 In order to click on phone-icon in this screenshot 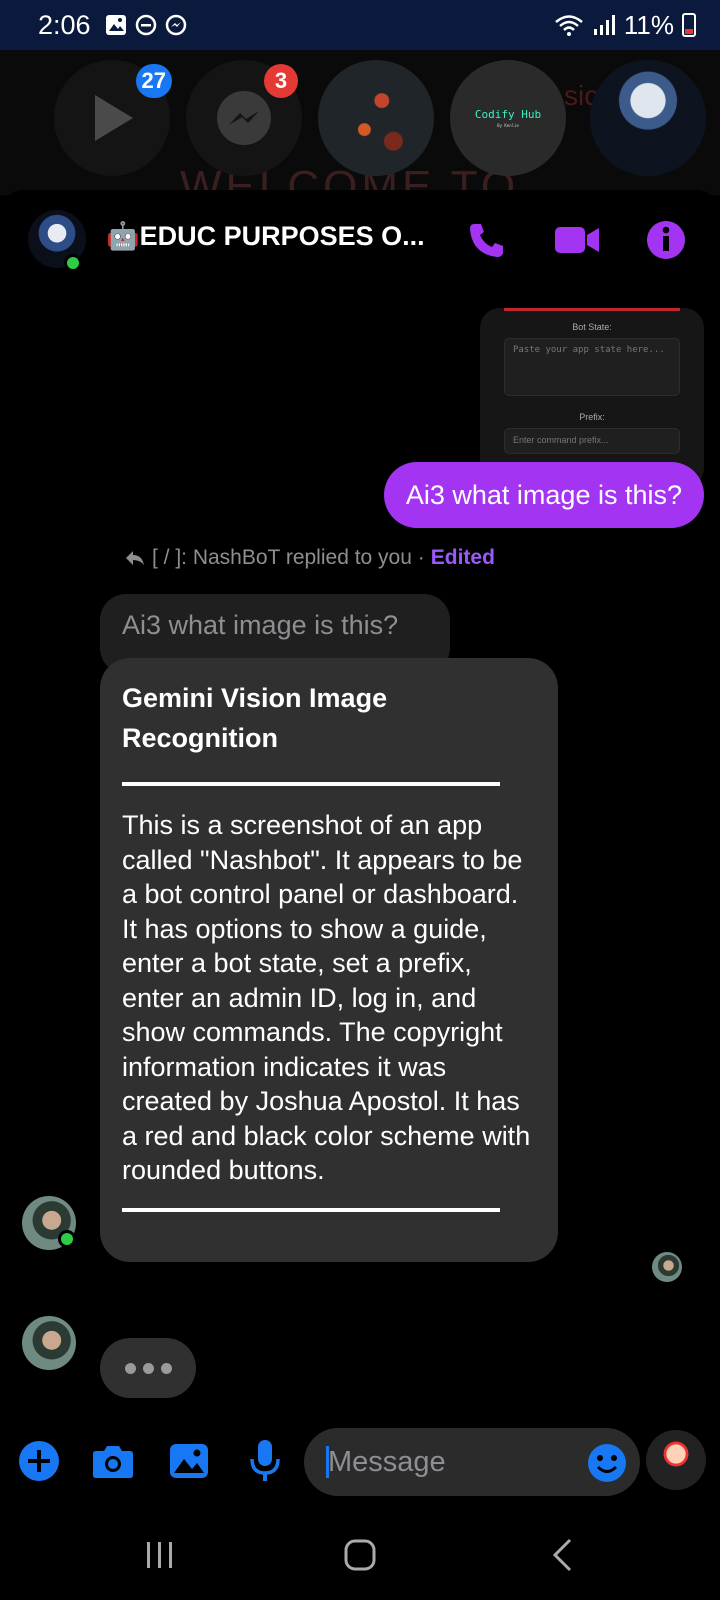, I will do `click(486, 240)`.